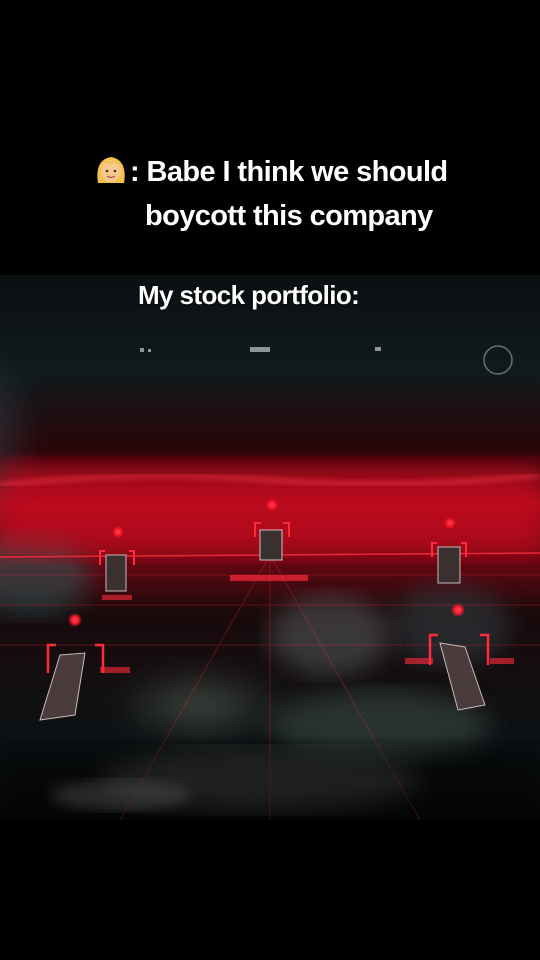  I want to click on caption-line-3: My stock portfolio:, so click(249, 295).